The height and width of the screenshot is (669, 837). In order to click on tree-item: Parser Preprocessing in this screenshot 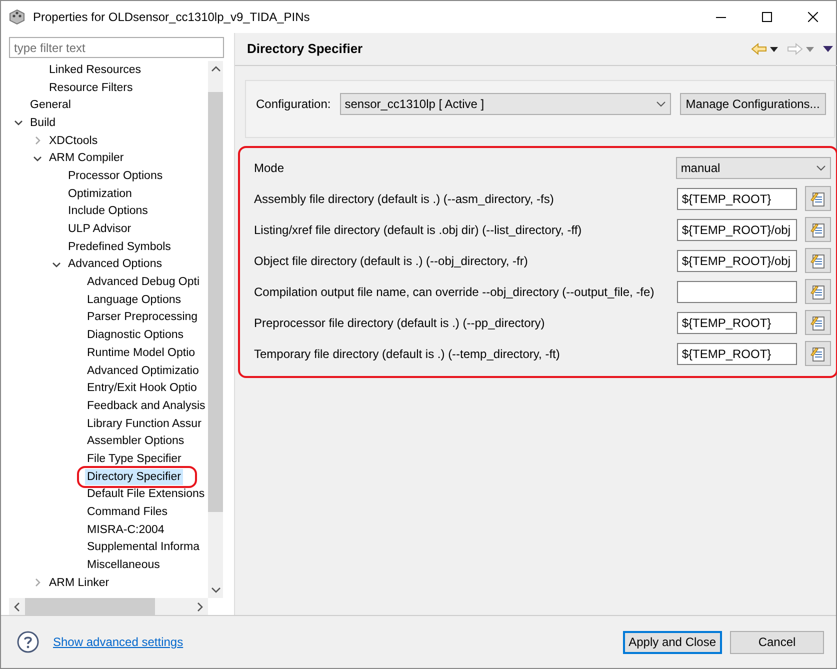, I will do `click(142, 317)`.